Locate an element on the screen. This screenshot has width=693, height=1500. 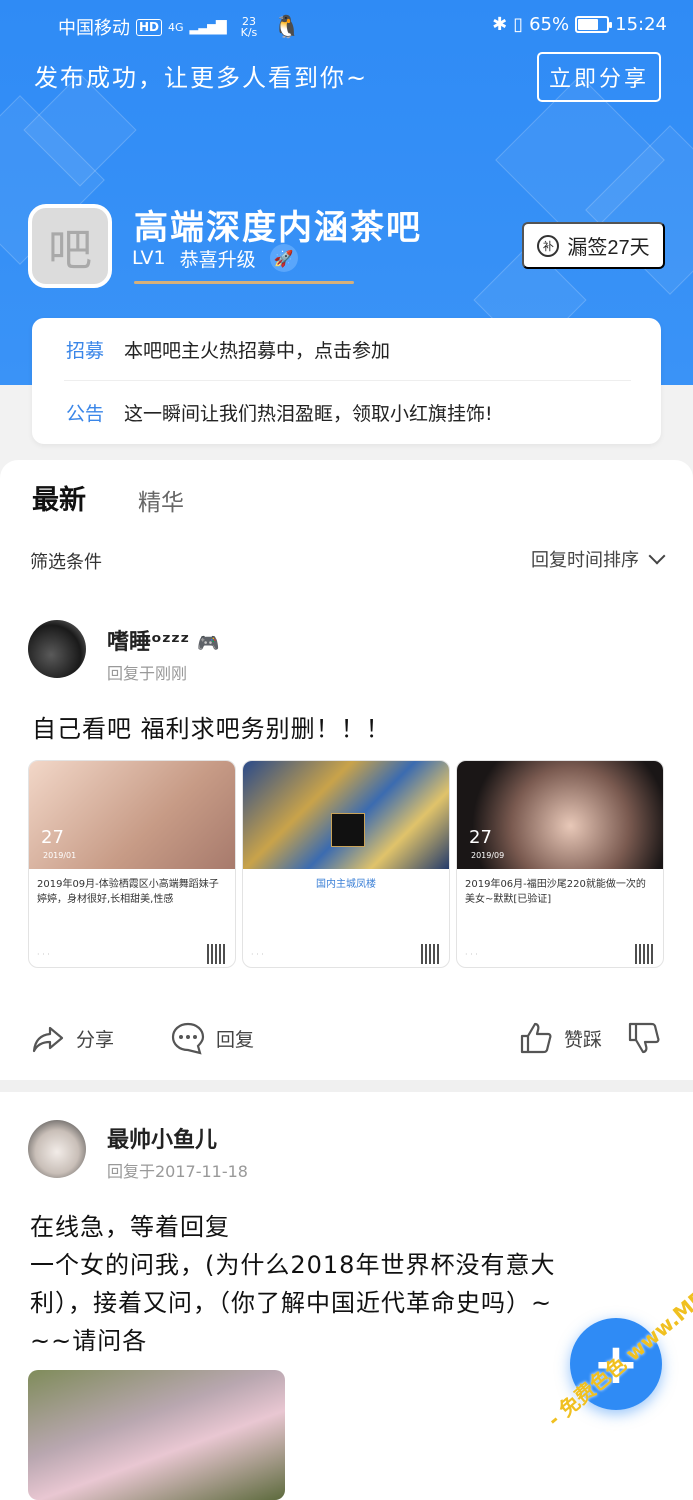
makeup-sign-button: 补 漏签27天 is located at coordinates (593, 245).